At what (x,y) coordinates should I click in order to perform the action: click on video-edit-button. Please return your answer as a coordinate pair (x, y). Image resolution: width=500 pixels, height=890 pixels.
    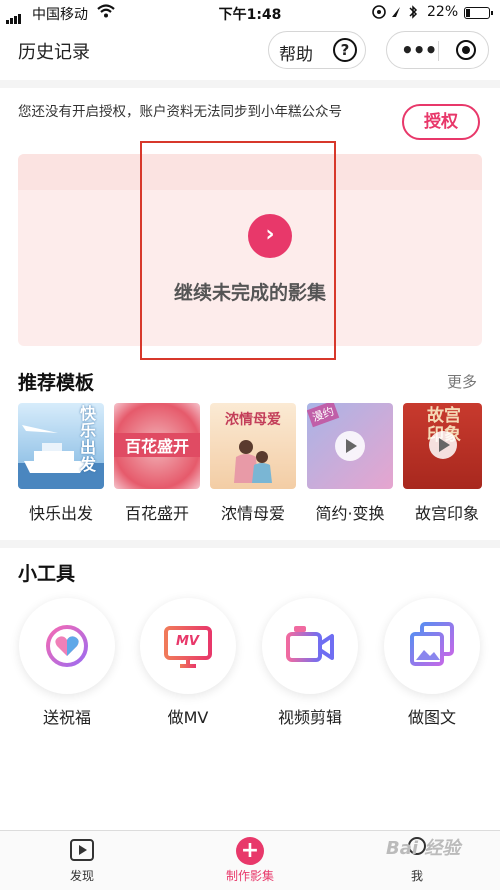
    Looking at the image, I should click on (310, 646).